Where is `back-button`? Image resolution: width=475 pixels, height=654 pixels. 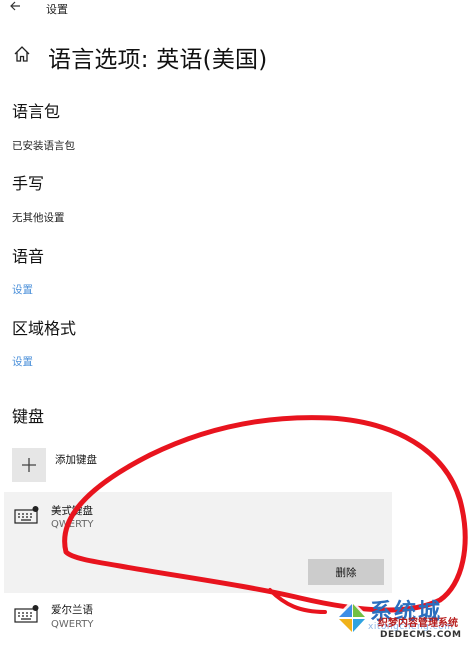 back-button is located at coordinates (16, 9).